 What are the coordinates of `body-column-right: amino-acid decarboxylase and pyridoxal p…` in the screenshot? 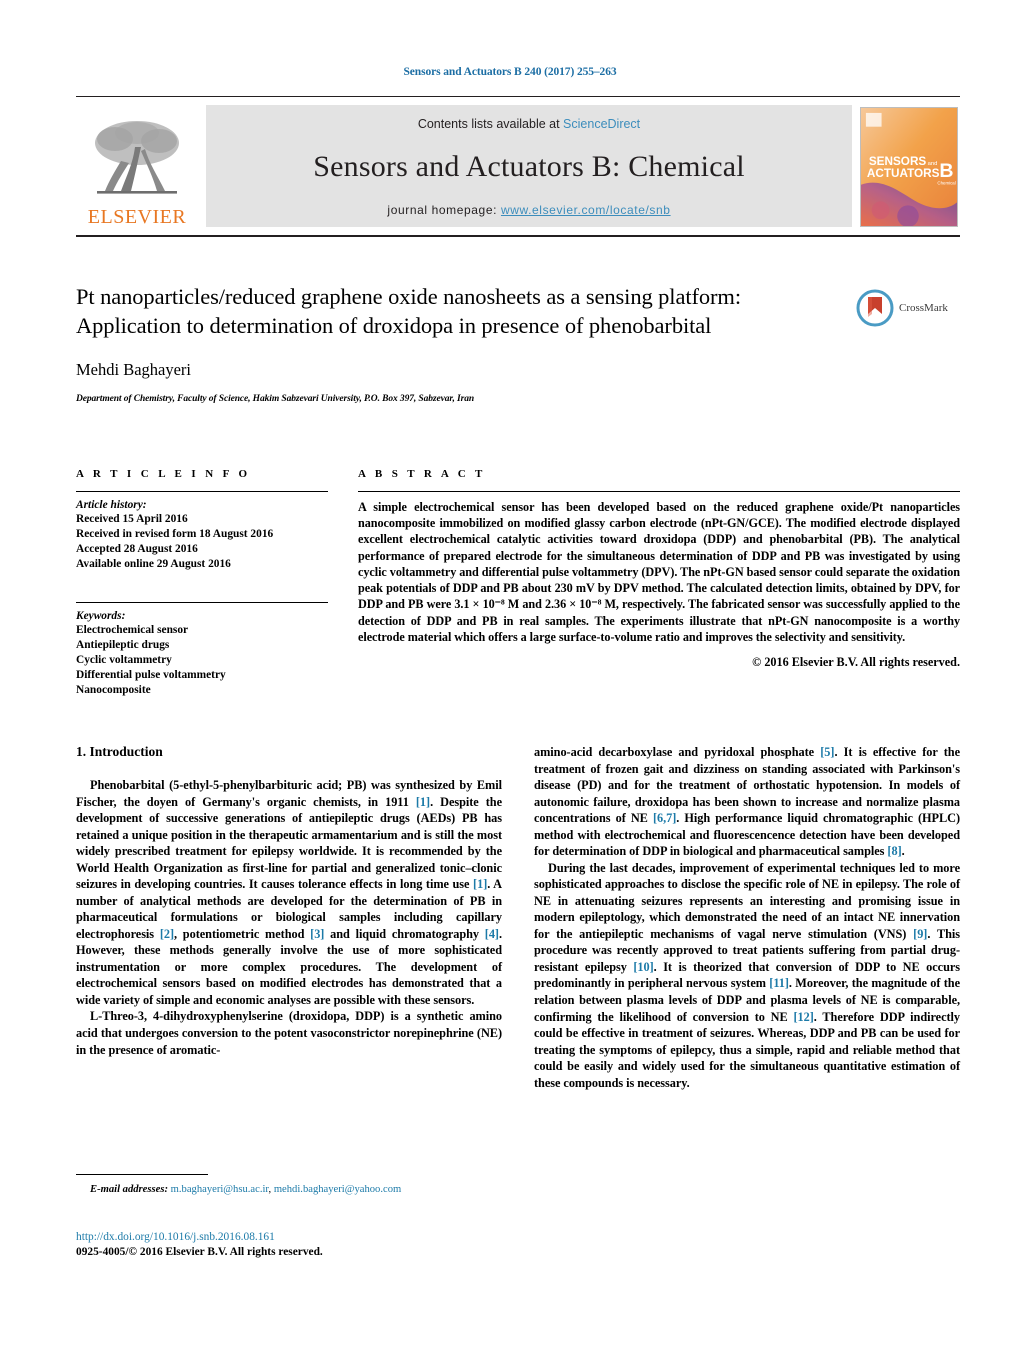 It's located at (747, 917).